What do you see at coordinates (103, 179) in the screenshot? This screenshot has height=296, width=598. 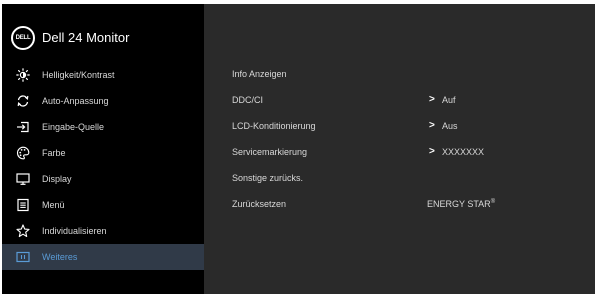 I see `sidebar-item-display: Display` at bounding box center [103, 179].